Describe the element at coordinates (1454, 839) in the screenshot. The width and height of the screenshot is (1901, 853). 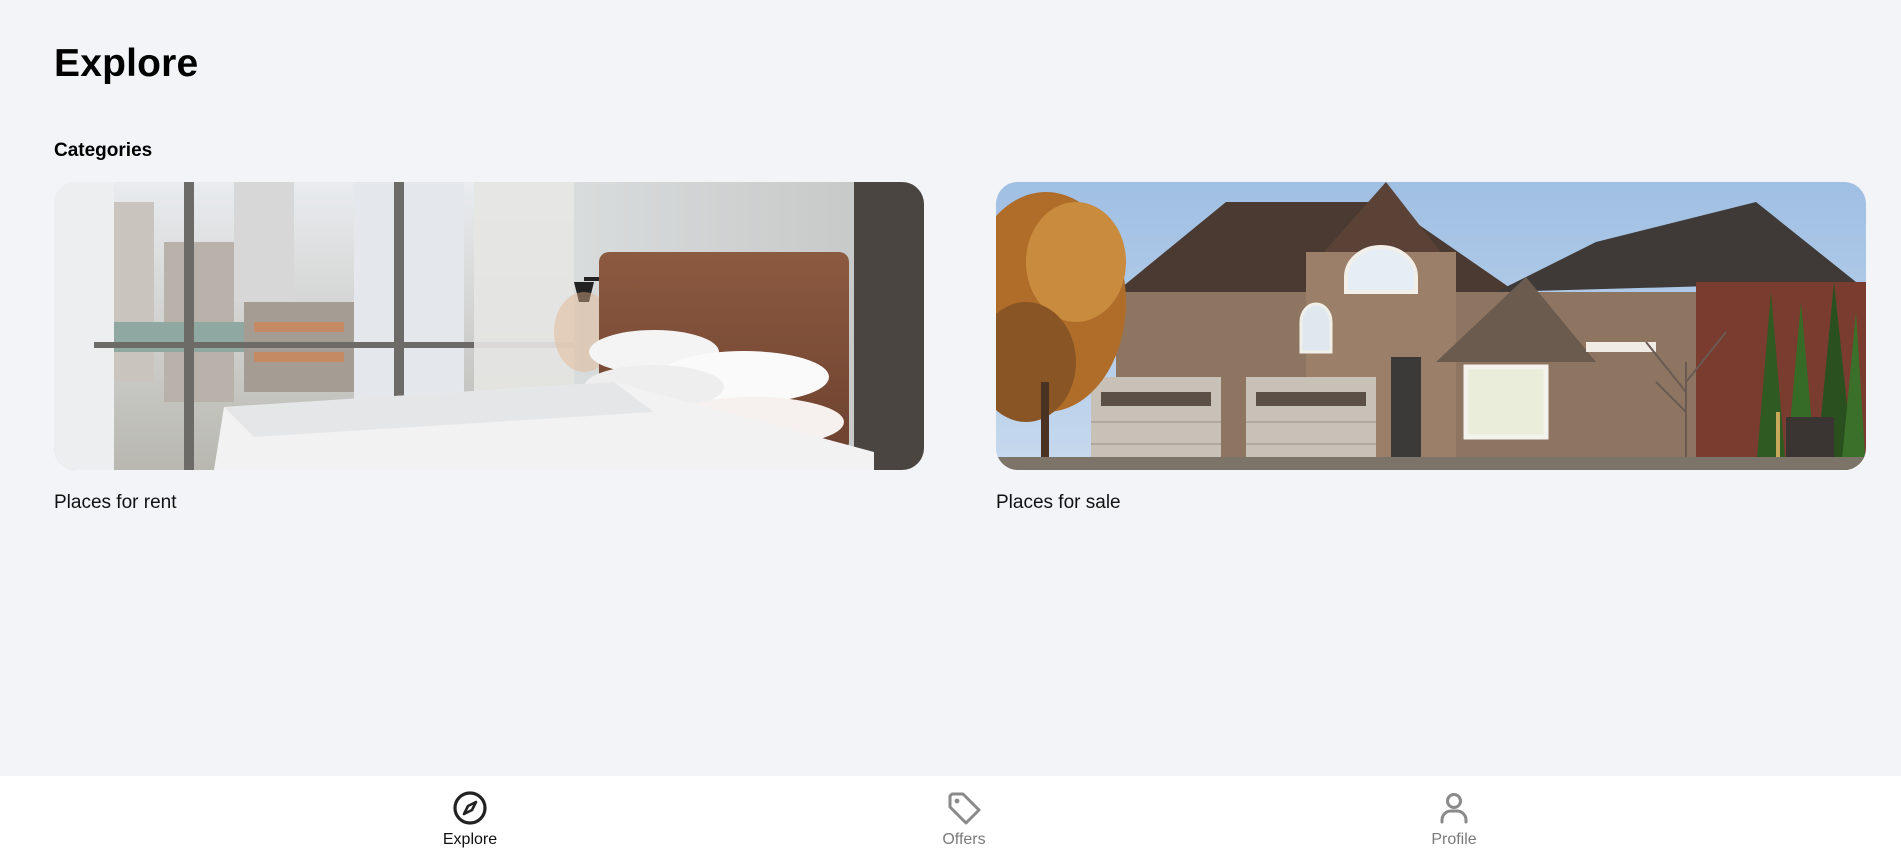
I see `nav-label-profile: Profile` at that location.